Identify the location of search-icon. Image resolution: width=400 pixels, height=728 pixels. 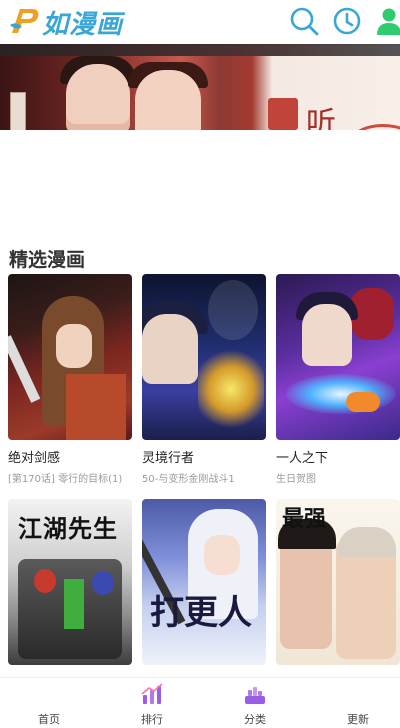
(304, 21).